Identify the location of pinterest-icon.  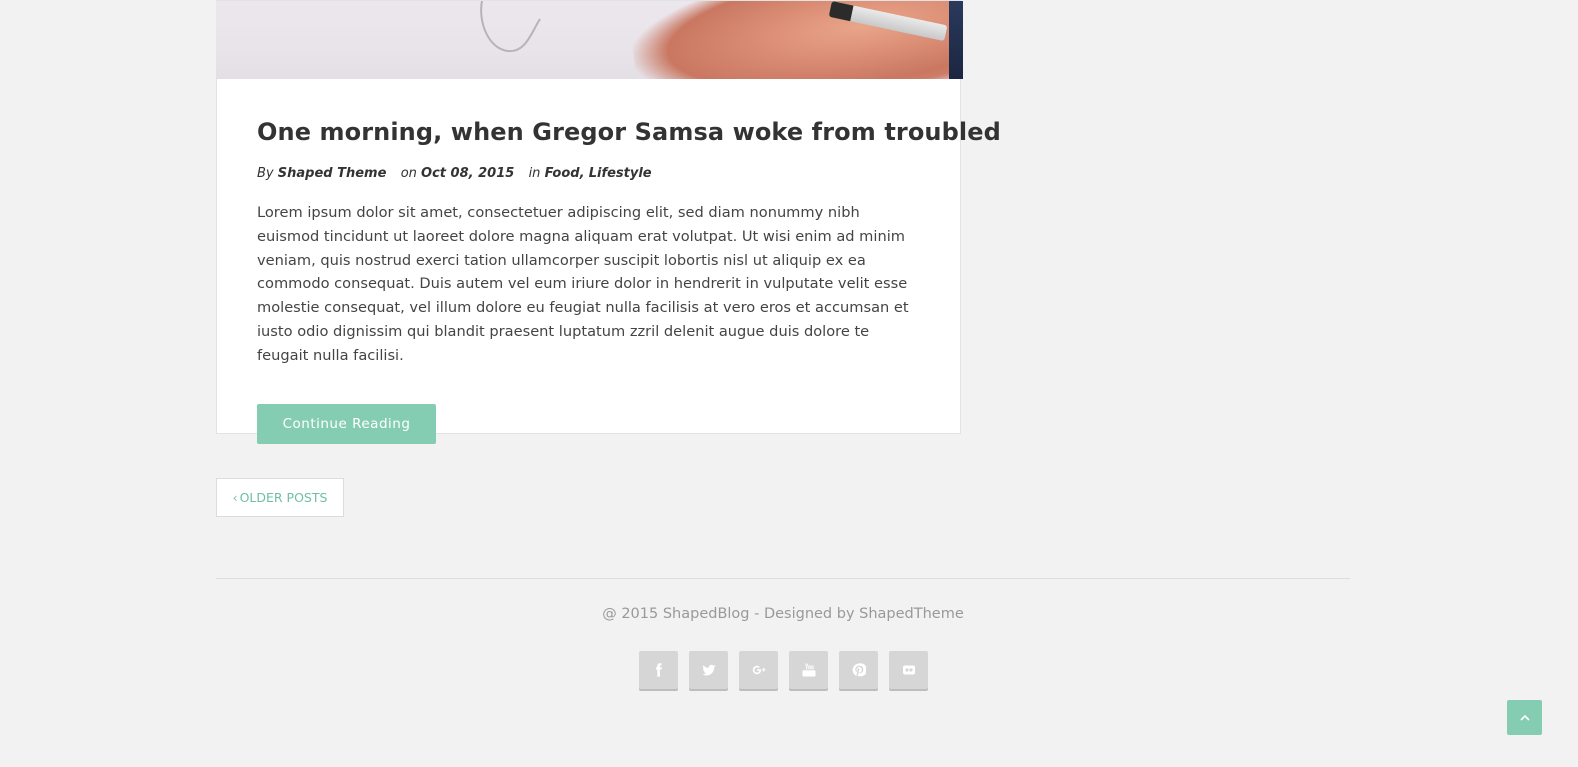
(859, 670).